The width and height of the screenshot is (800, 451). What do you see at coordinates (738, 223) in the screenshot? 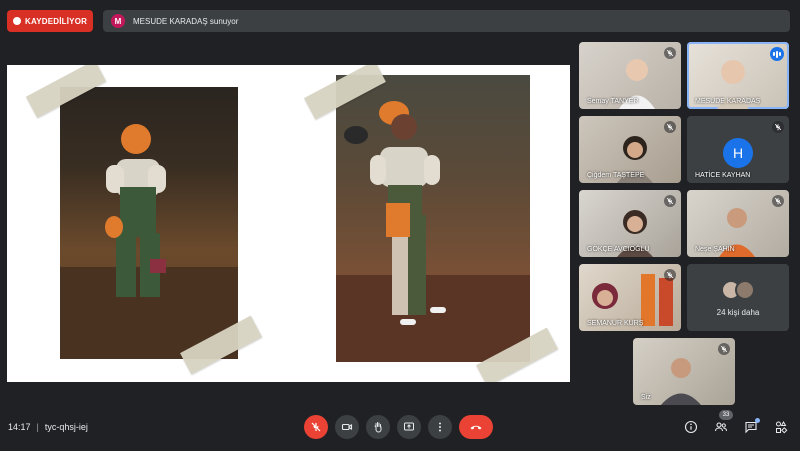
I see `participant-tile: Neşe ŞAHİN` at bounding box center [738, 223].